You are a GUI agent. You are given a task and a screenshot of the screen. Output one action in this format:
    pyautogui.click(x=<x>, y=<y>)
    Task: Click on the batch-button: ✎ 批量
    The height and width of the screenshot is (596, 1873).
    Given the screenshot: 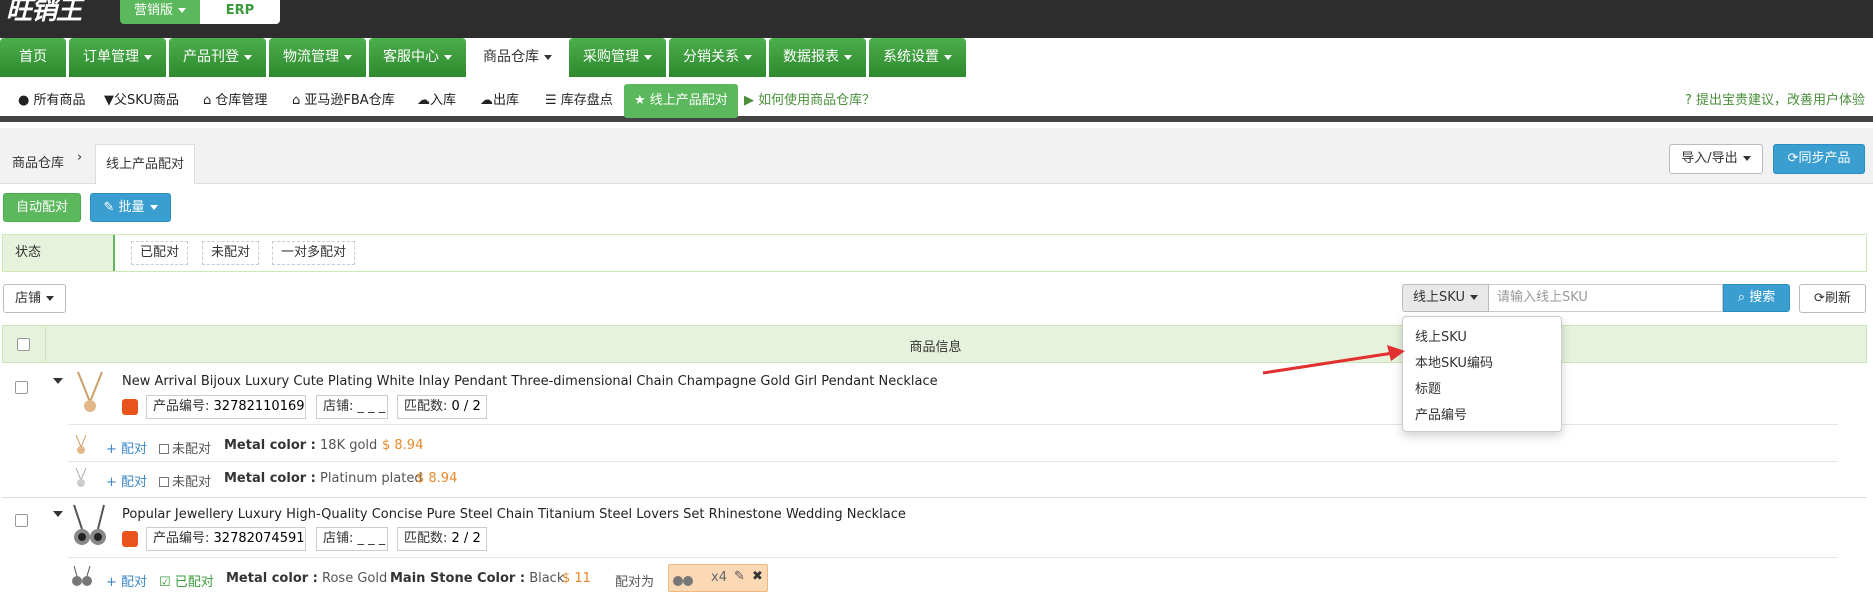 What is the action you would take?
    pyautogui.click(x=130, y=207)
    